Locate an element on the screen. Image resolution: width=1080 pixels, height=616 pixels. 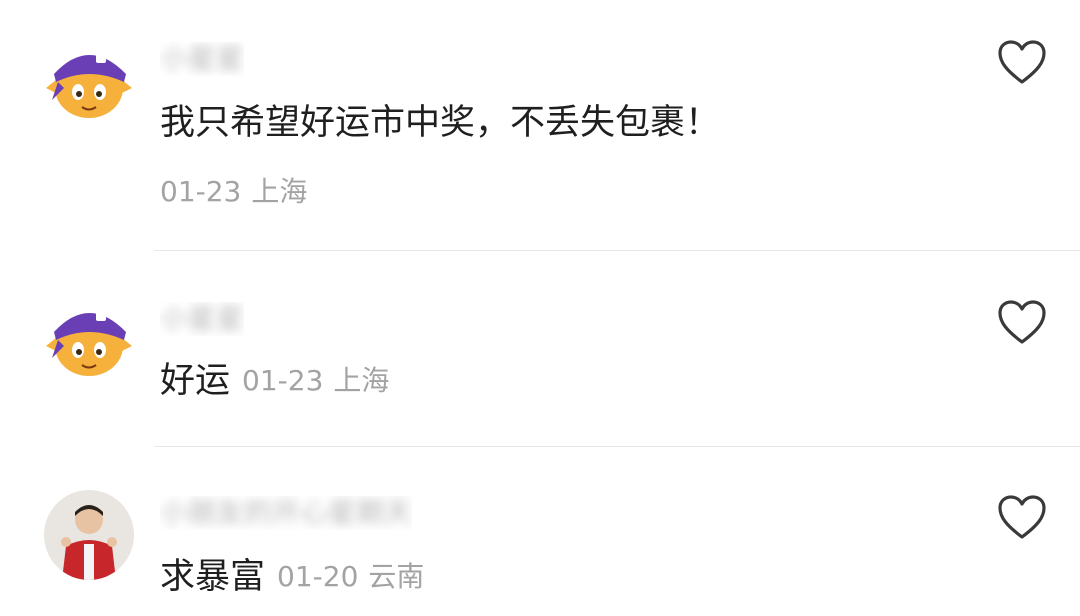
username: 小朋友的开心星期天 is located at coordinates (286, 513).